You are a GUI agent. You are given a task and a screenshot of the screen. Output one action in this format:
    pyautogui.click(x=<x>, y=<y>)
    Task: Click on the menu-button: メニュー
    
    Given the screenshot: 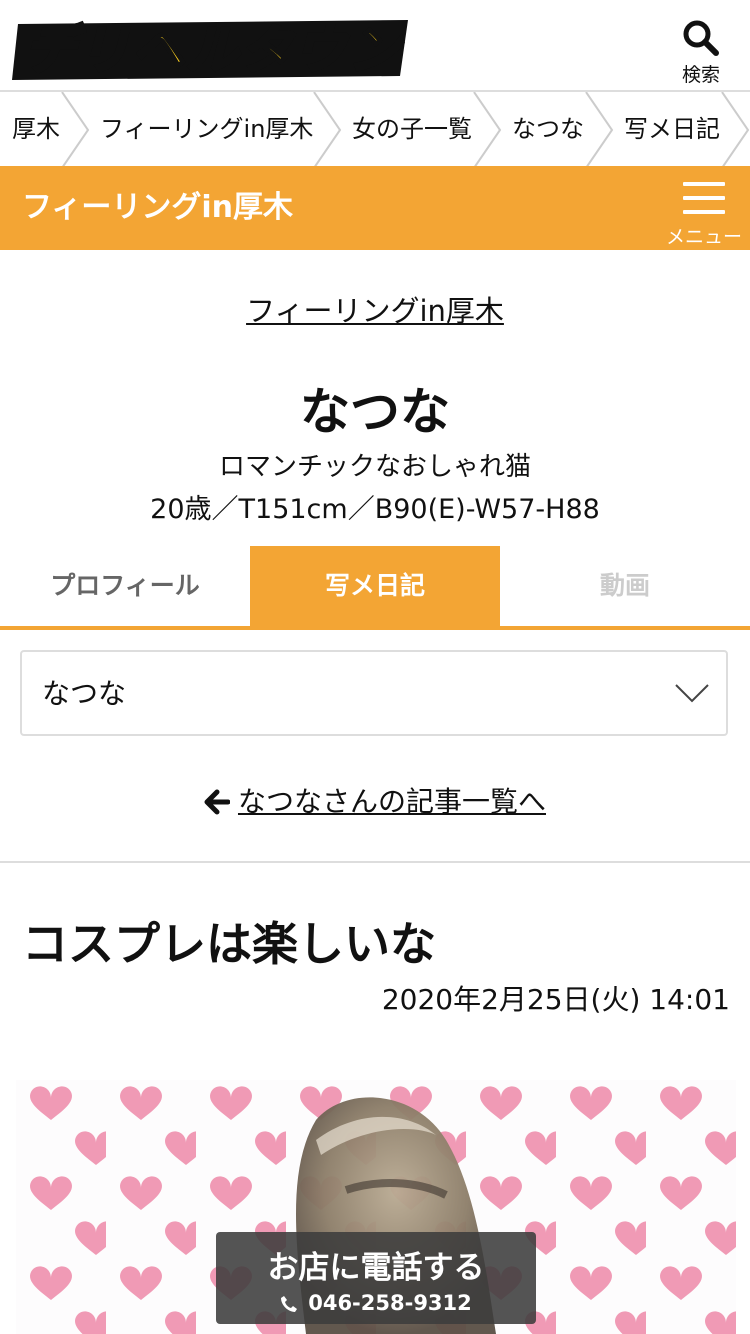 What is the action you would take?
    pyautogui.click(x=704, y=213)
    